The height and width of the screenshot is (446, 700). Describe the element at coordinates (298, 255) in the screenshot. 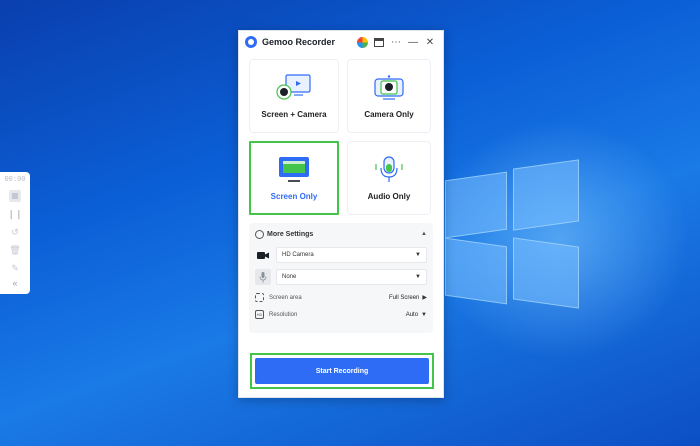

I see `camera-select-value: HD Camera` at that location.